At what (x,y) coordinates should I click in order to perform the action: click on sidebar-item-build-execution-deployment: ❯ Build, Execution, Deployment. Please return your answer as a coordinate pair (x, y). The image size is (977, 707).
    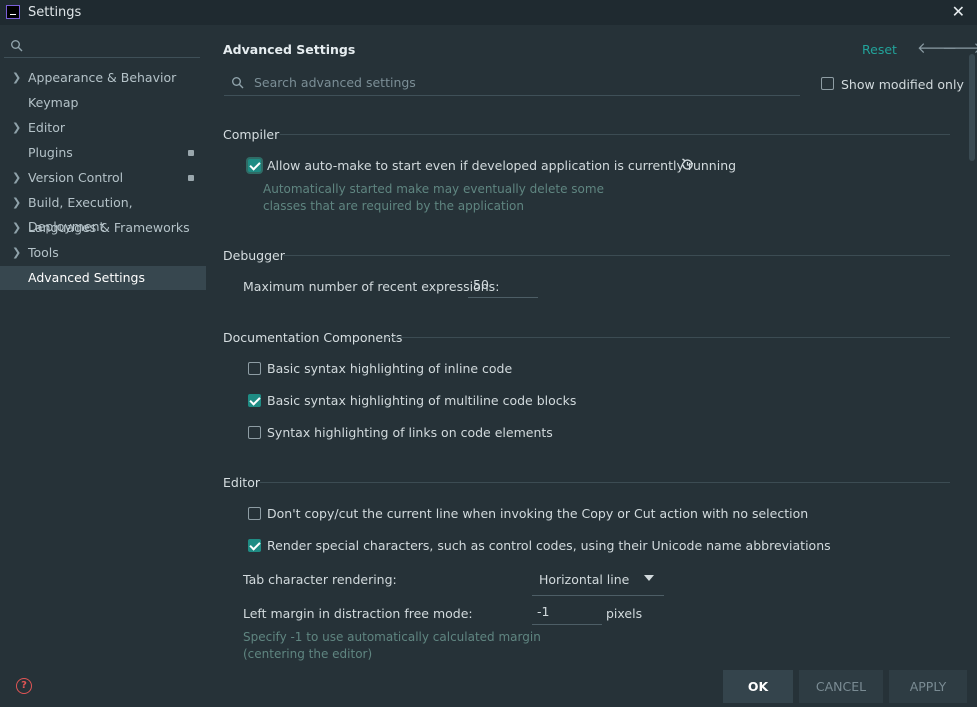
    Looking at the image, I should click on (103, 212).